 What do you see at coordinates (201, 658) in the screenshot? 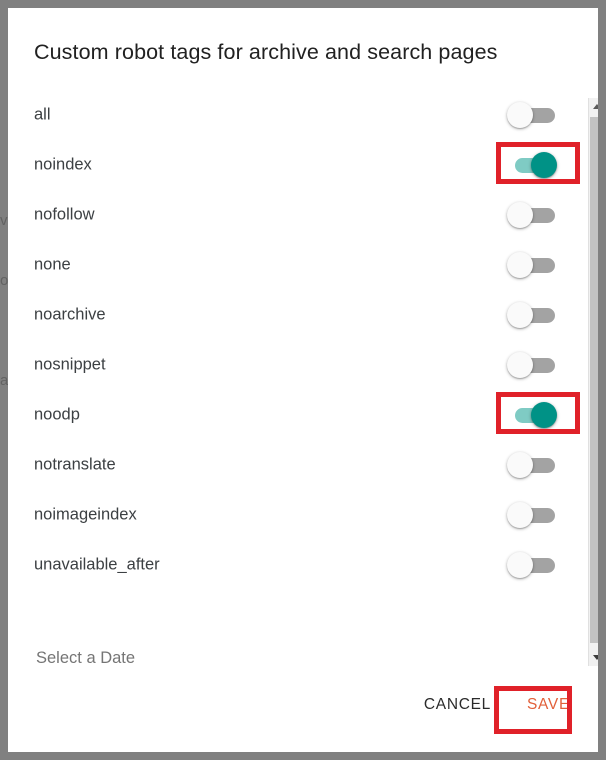
I see `select-a-date-input` at bounding box center [201, 658].